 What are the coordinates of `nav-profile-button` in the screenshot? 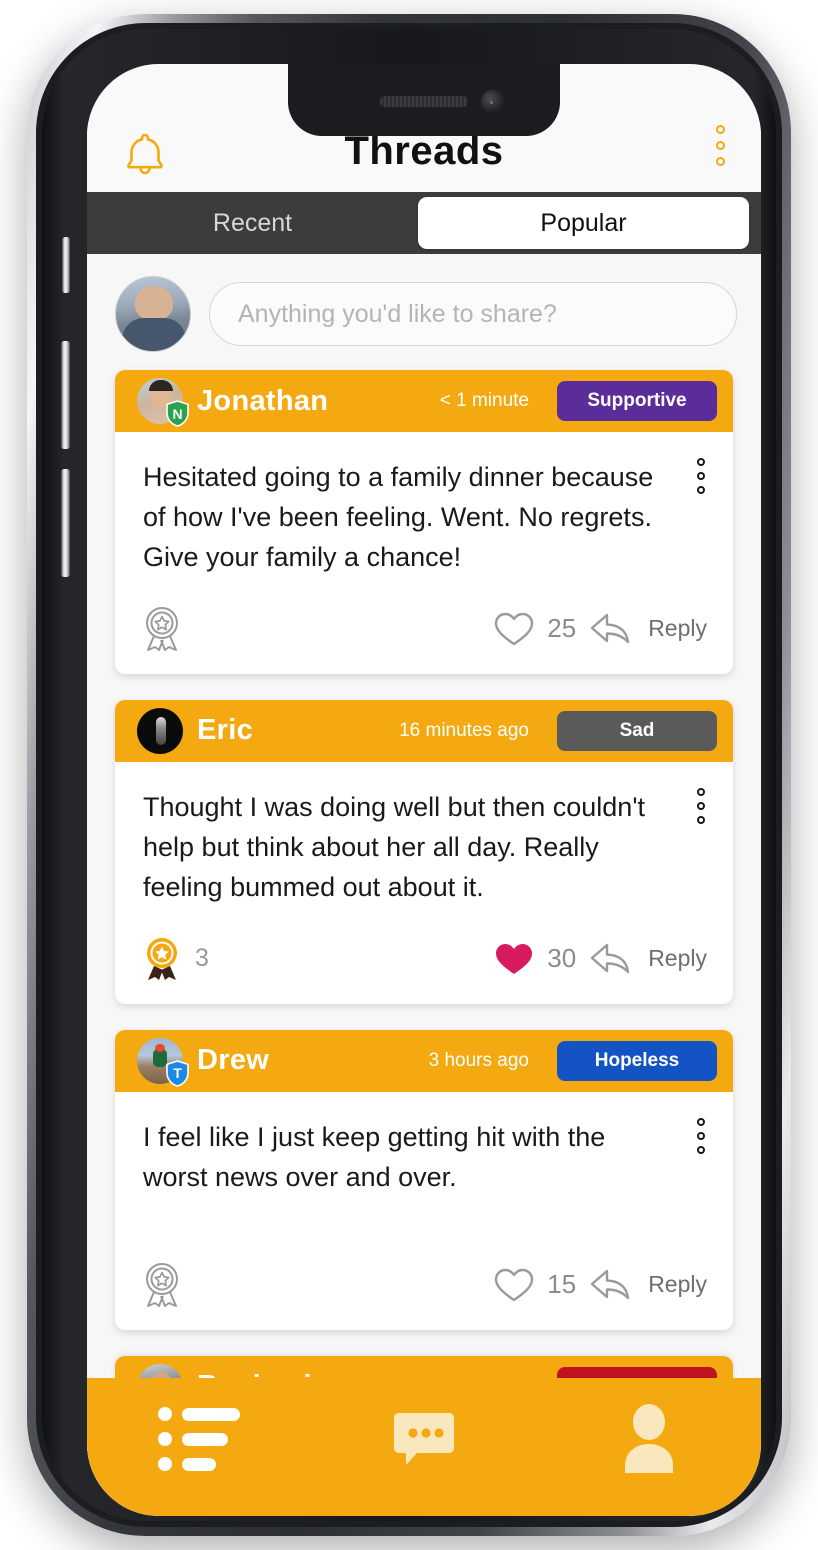 It's located at (649, 1439).